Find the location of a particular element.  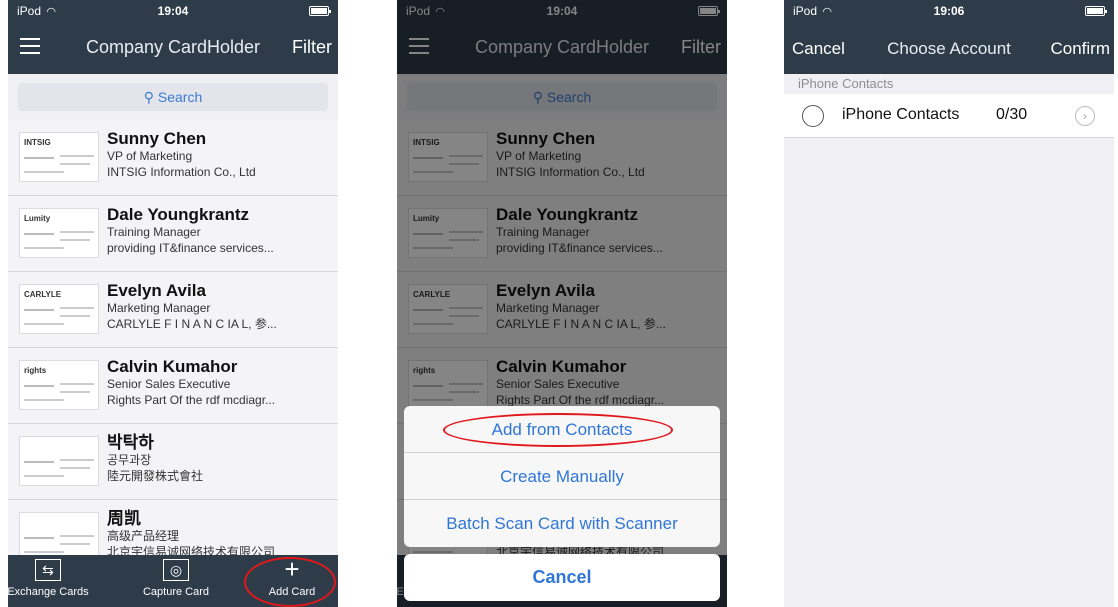

page-title: Company CardHolder is located at coordinates (173, 47).